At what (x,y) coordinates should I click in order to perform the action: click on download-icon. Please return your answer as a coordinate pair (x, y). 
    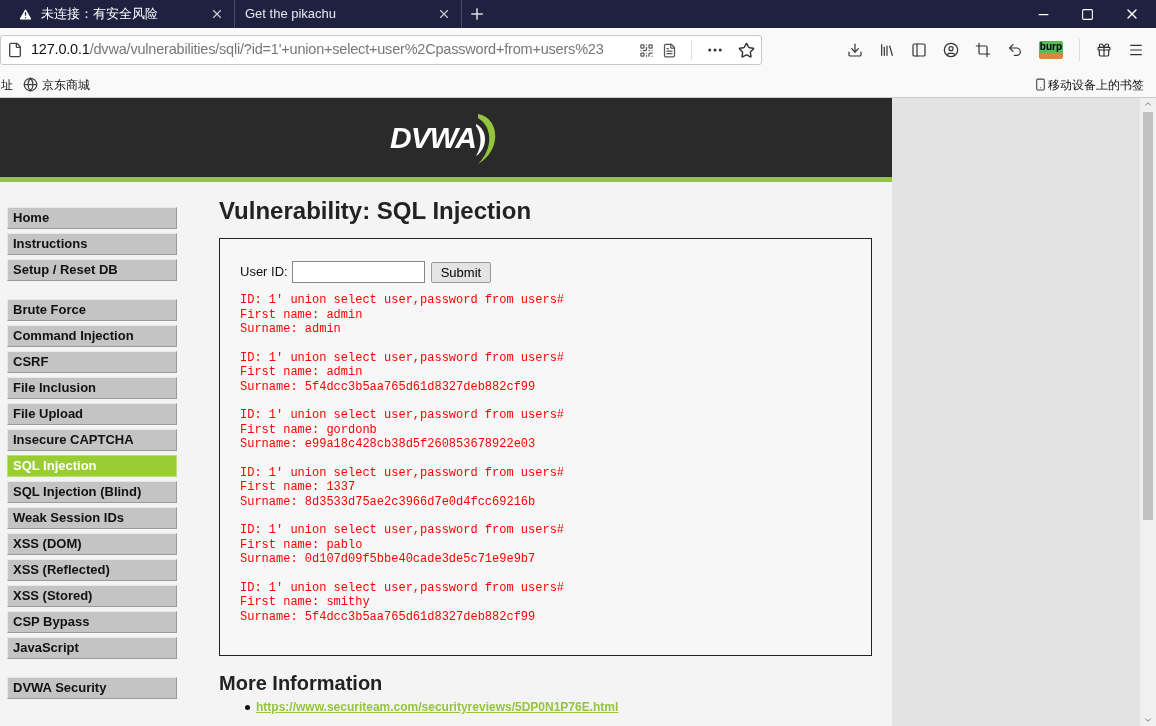
    Looking at the image, I should click on (854, 50).